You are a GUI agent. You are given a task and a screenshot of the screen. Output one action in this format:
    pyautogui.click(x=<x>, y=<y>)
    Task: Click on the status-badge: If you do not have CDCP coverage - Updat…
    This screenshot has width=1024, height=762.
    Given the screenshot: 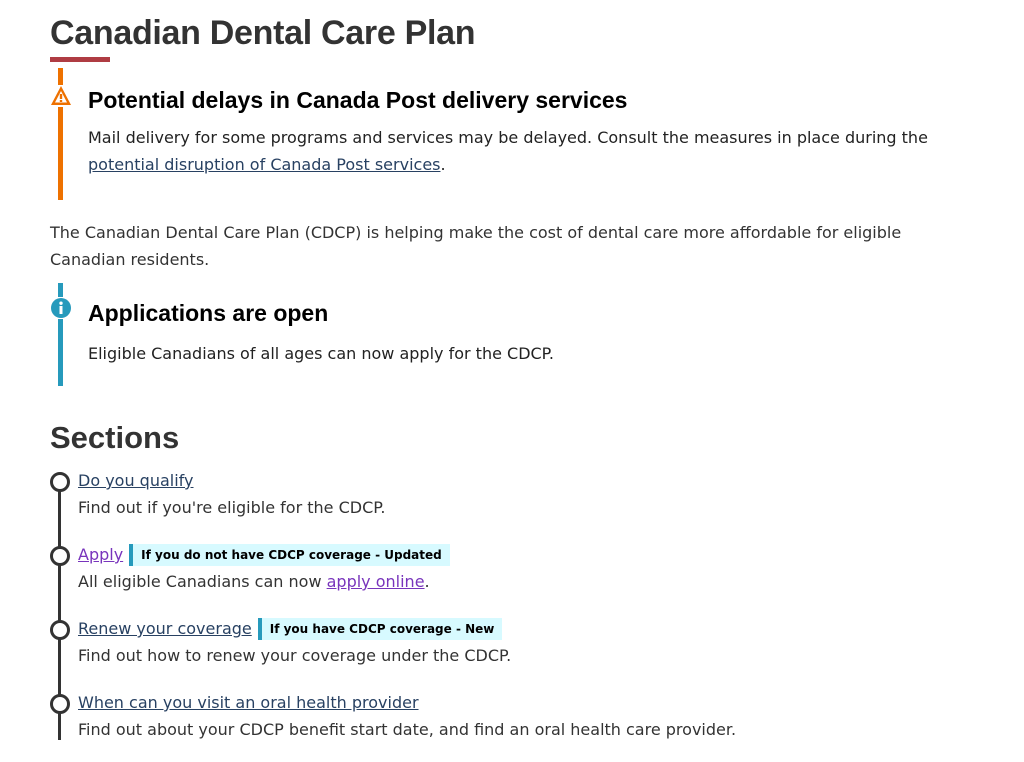 What is the action you would take?
    pyautogui.click(x=289, y=555)
    